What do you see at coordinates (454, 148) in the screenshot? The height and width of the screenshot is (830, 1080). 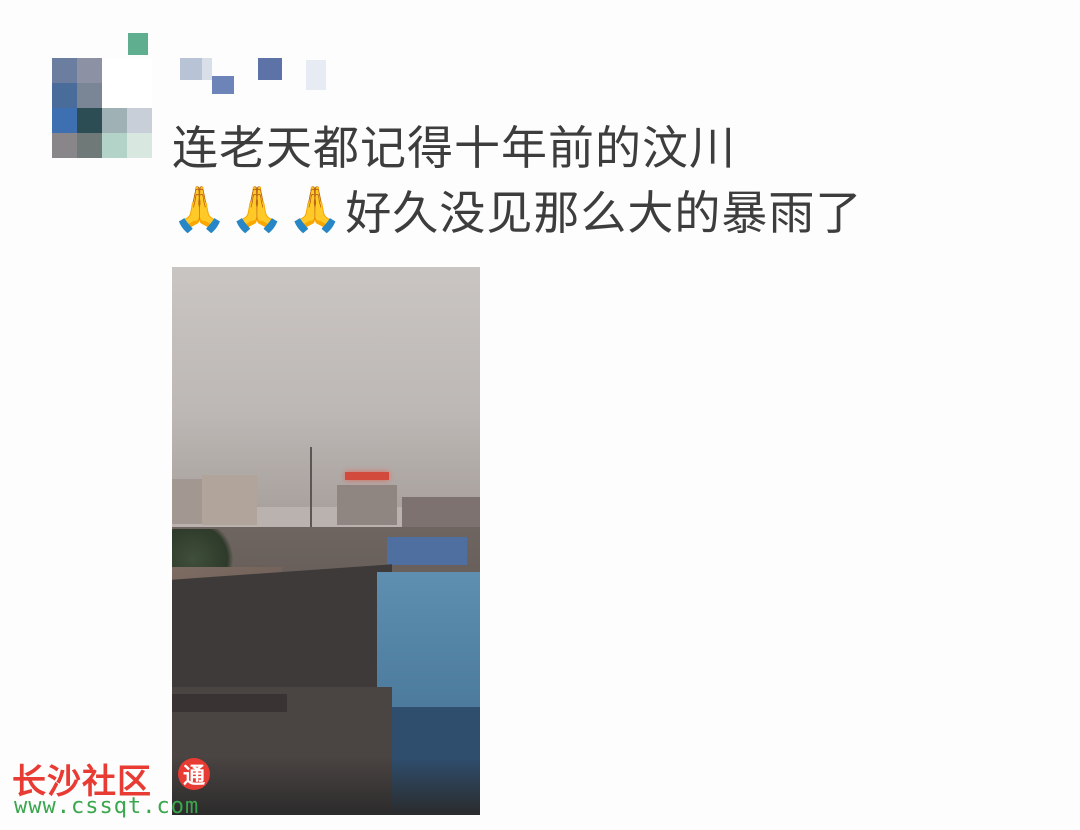 I see `post-text-line1: 连老天都记得十年前的汶川` at bounding box center [454, 148].